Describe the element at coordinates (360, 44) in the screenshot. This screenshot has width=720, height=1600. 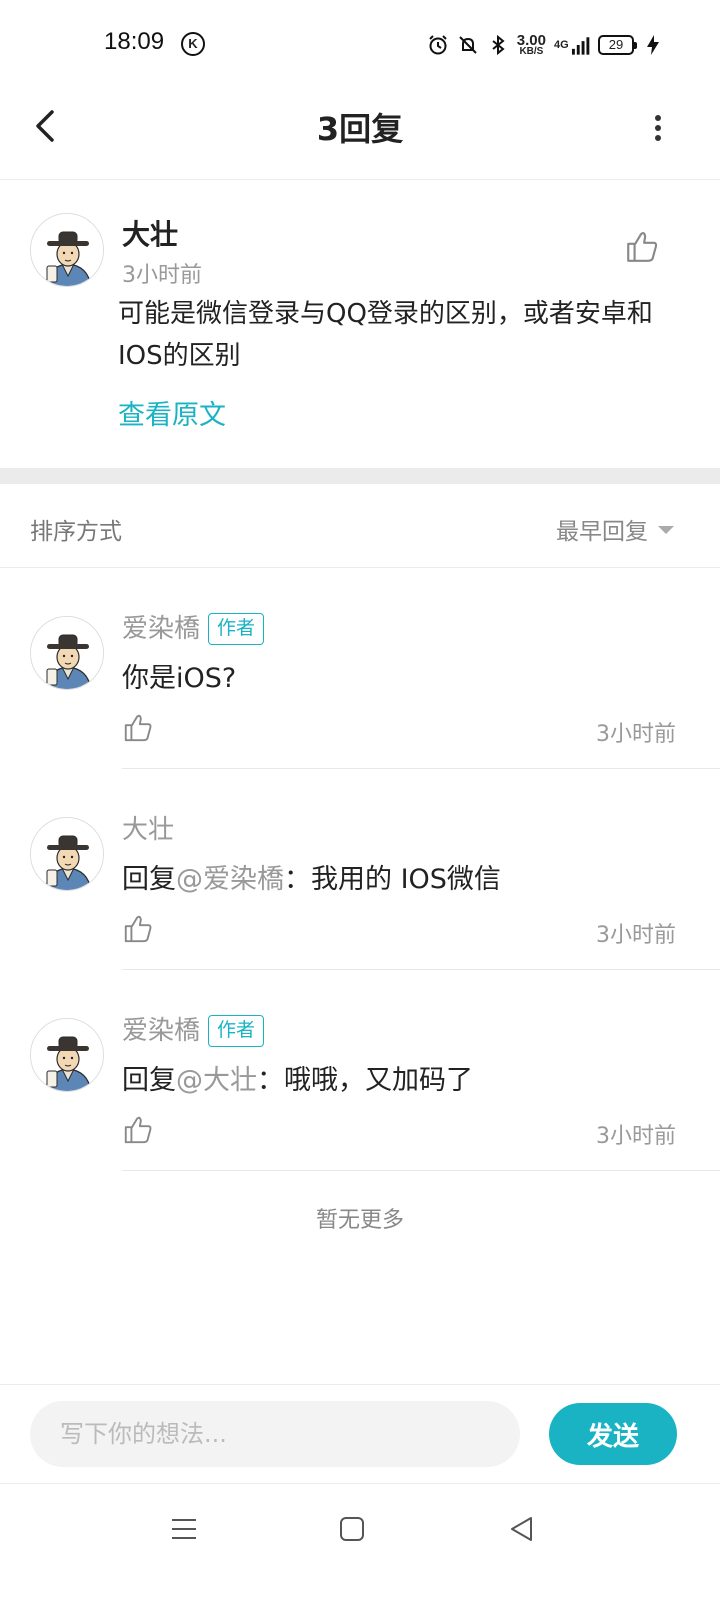
I see `status-bar: 18:09 K 3.00 KB/S 4G 29` at that location.